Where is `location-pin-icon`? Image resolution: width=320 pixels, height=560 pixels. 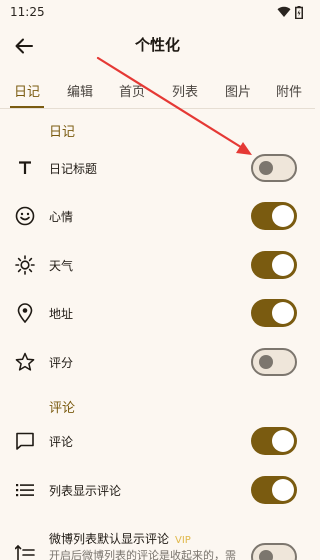
location-pin-icon is located at coordinates (25, 313).